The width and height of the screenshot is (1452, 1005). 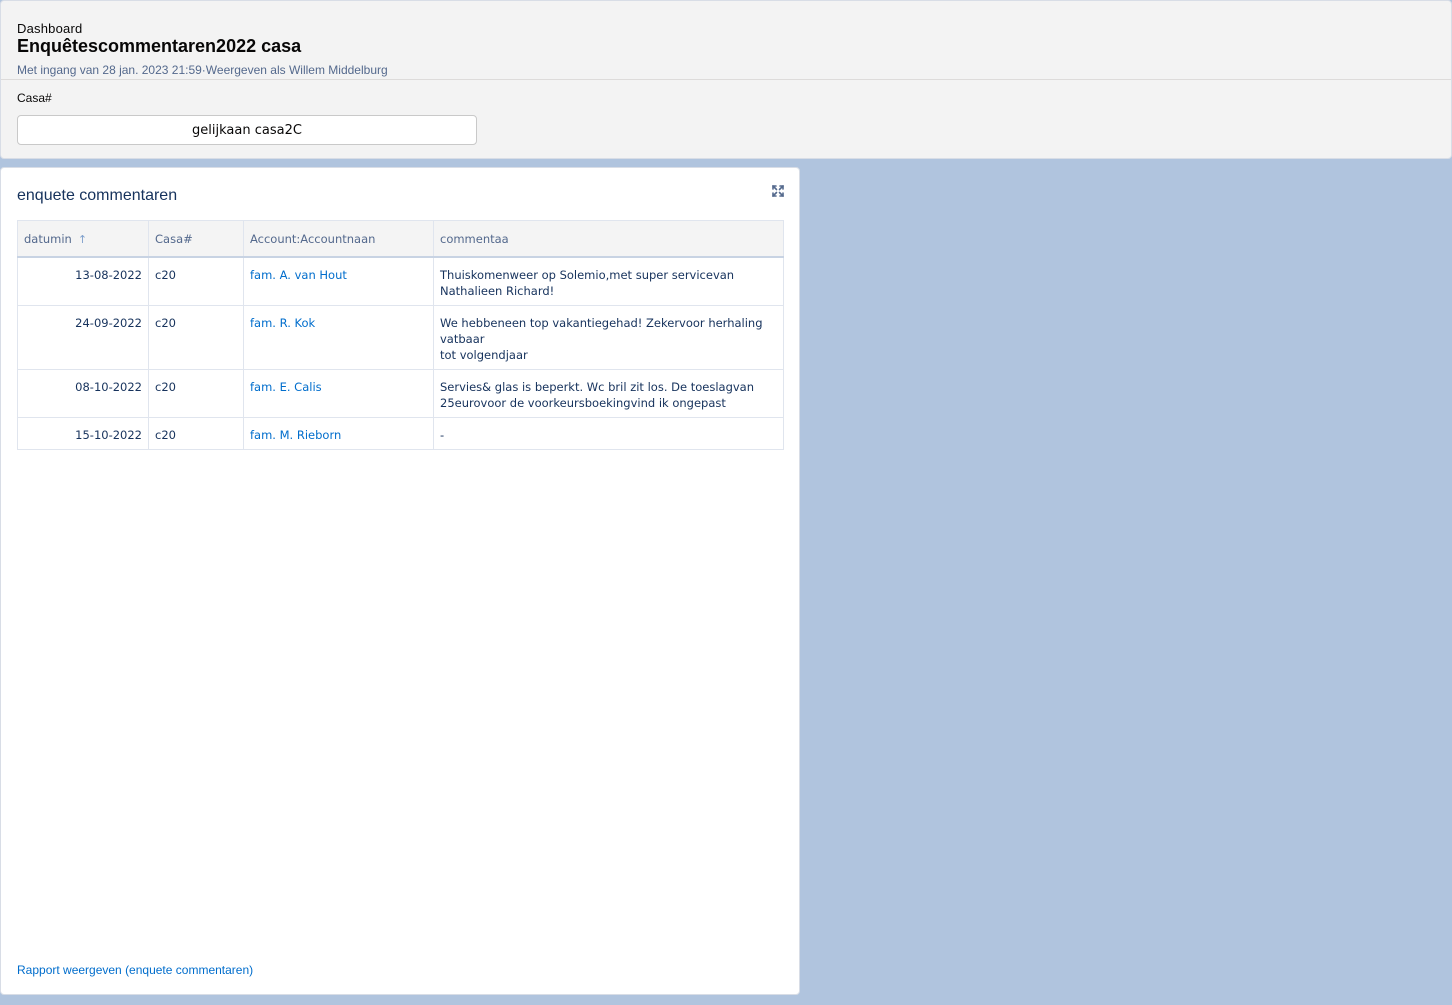 I want to click on cell-date: 13-08-2022, so click(x=83, y=281).